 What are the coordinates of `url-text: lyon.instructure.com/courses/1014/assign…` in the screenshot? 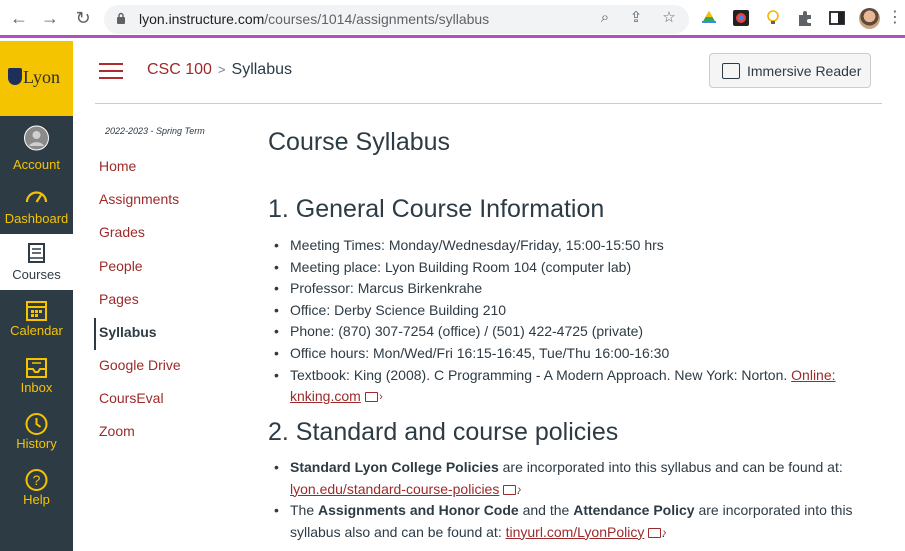 It's located at (314, 19).